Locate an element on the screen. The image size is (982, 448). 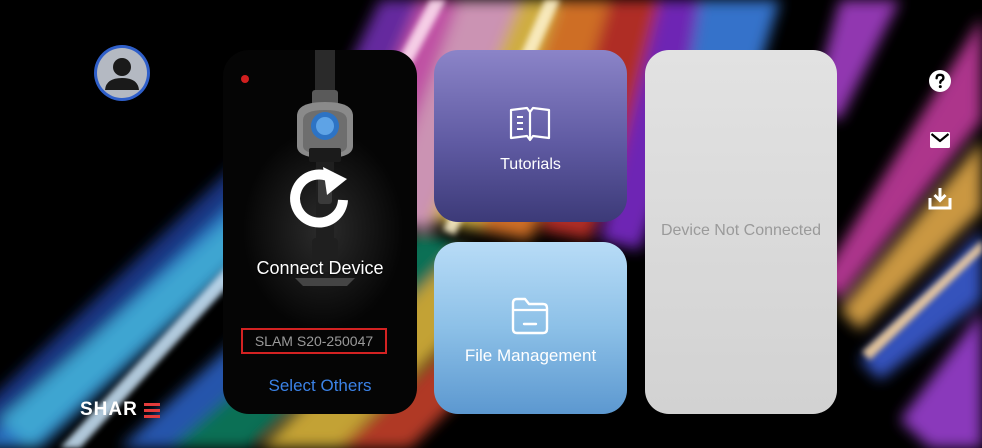
folder-icon is located at coordinates (530, 316).